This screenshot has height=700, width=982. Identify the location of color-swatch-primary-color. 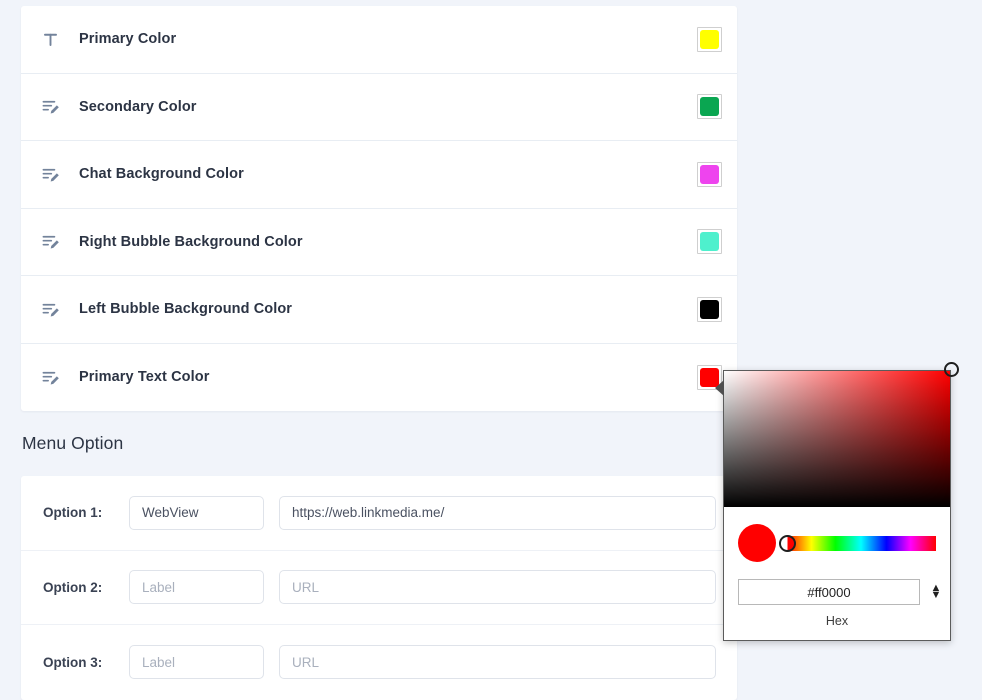
(709, 39).